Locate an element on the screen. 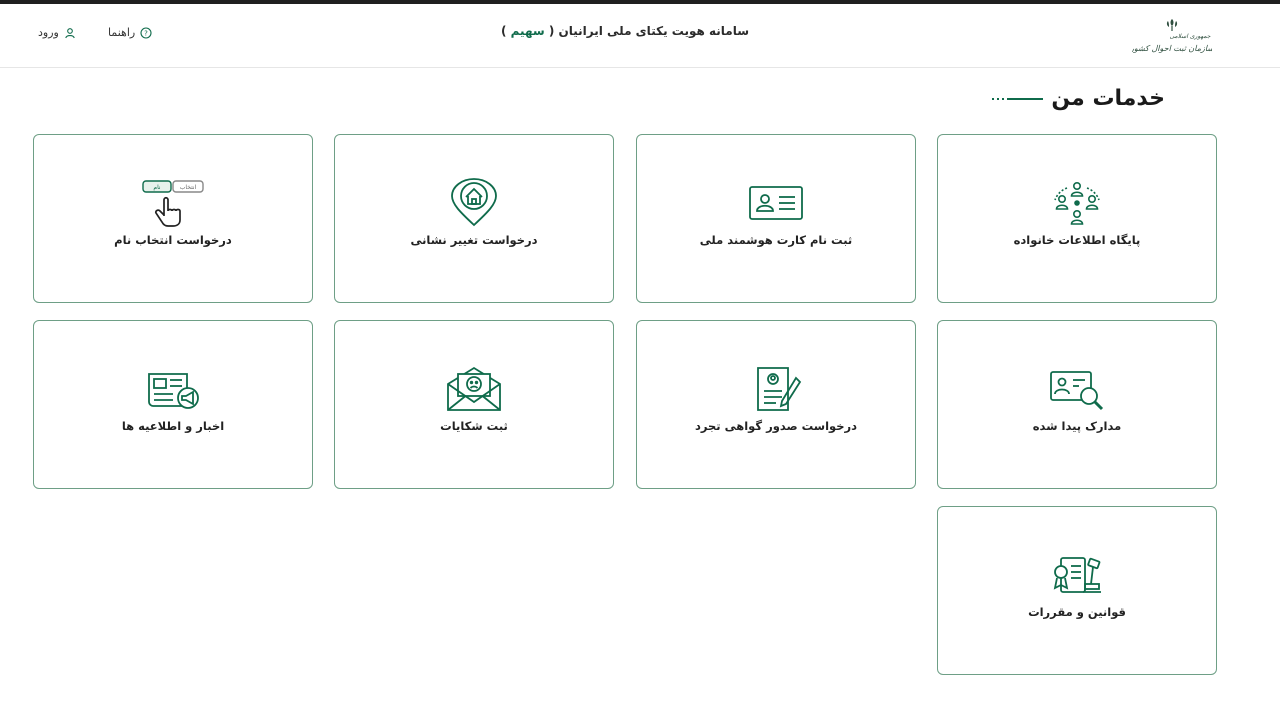 The image size is (1280, 720). service-card-complaints: ثبت شکایات is located at coordinates (474, 404).